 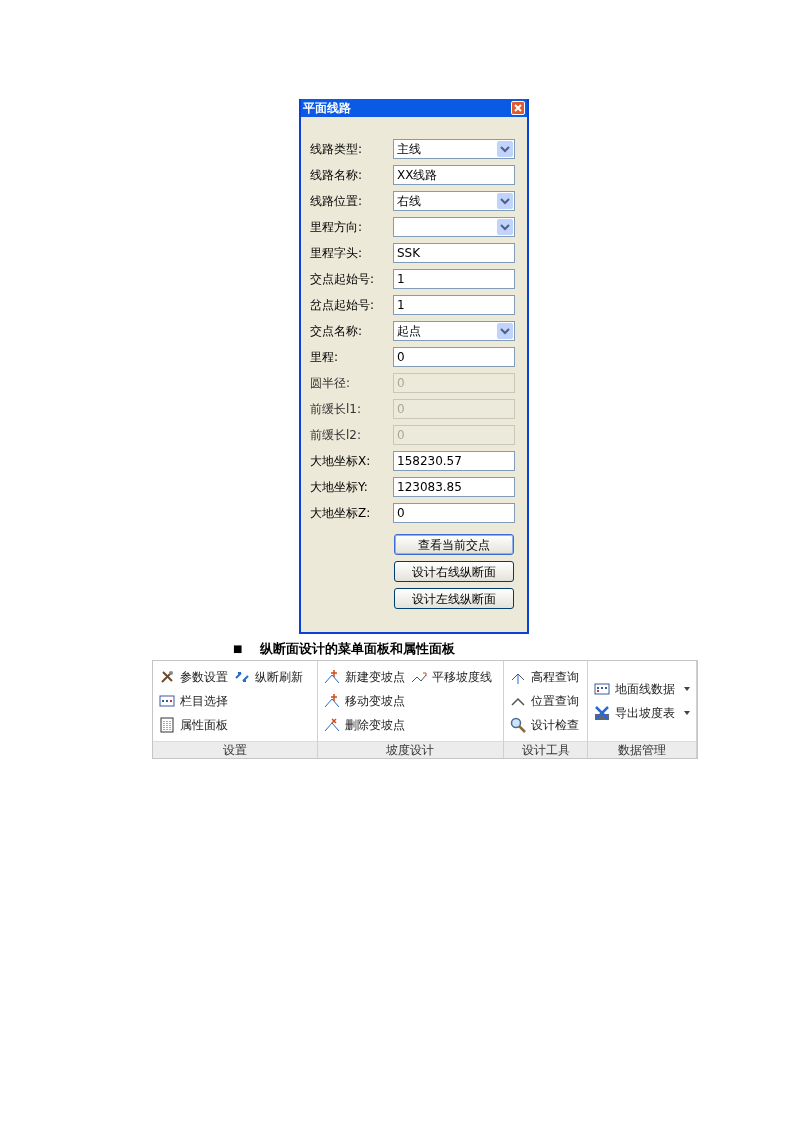 I want to click on panel-icon, so click(x=167, y=725).